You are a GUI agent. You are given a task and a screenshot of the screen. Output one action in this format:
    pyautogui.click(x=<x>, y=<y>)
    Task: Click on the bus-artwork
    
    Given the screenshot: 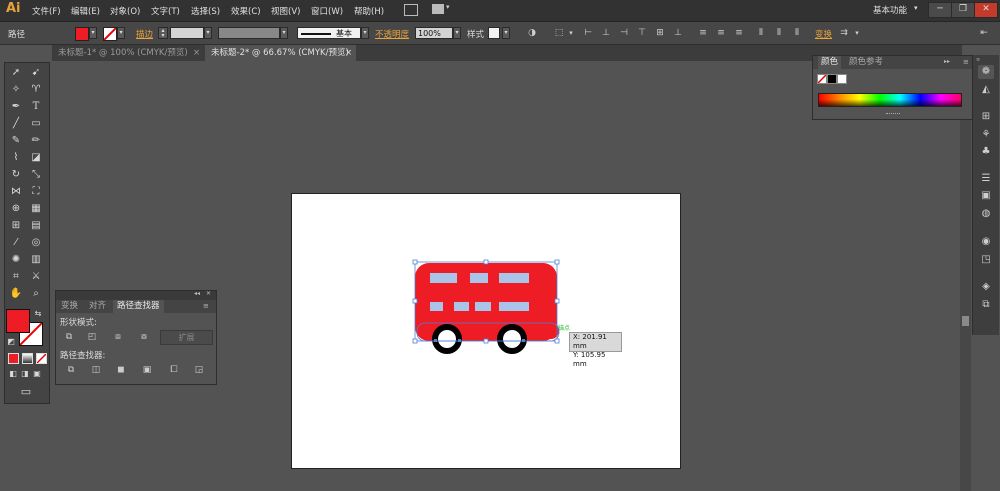 What is the action you would take?
    pyautogui.click(x=490, y=306)
    